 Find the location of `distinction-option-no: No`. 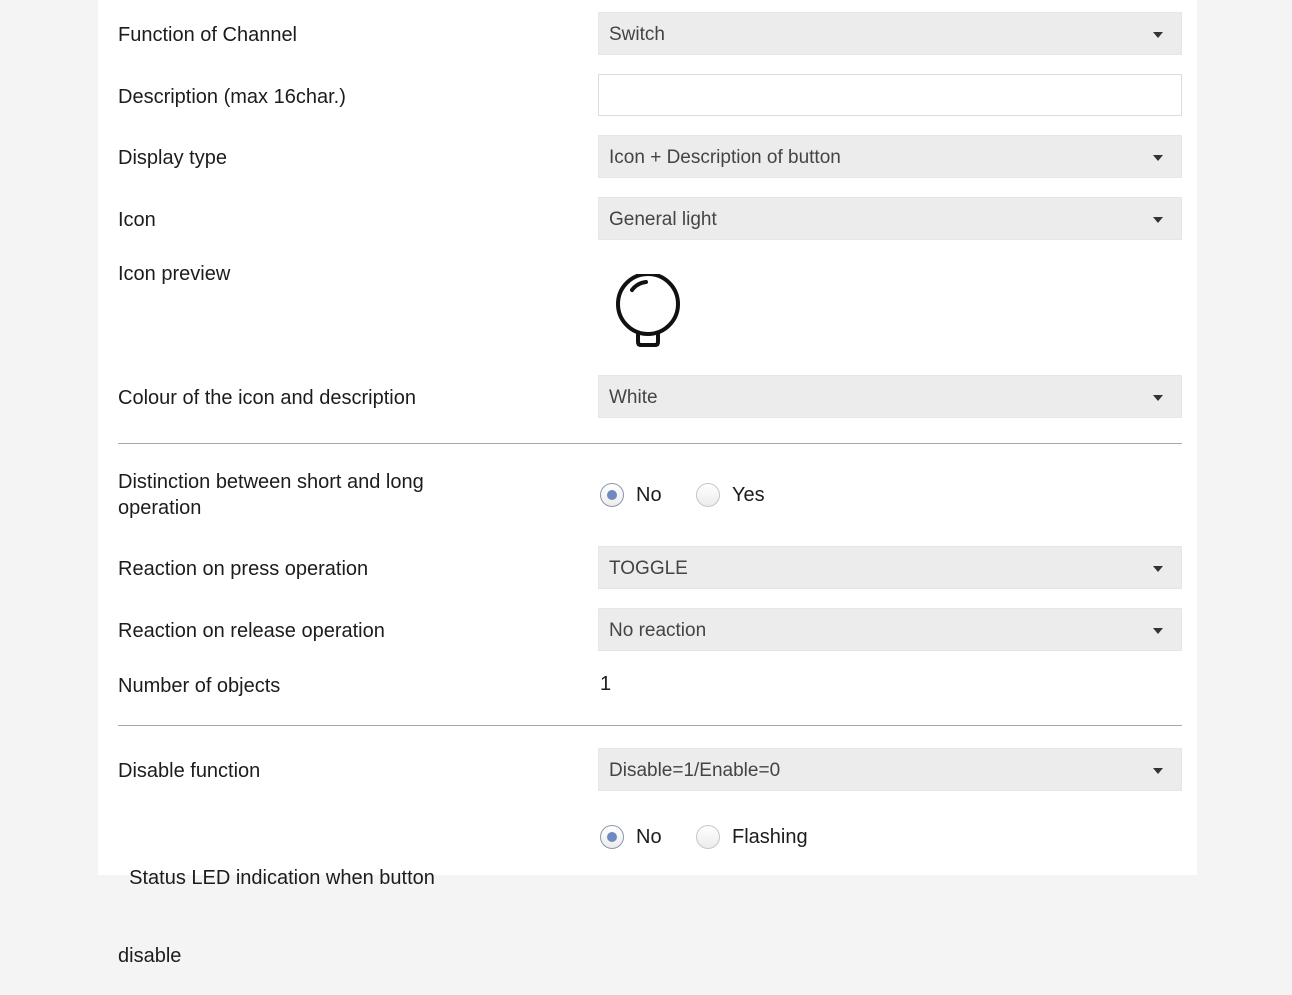

distinction-option-no: No is located at coordinates (631, 495).